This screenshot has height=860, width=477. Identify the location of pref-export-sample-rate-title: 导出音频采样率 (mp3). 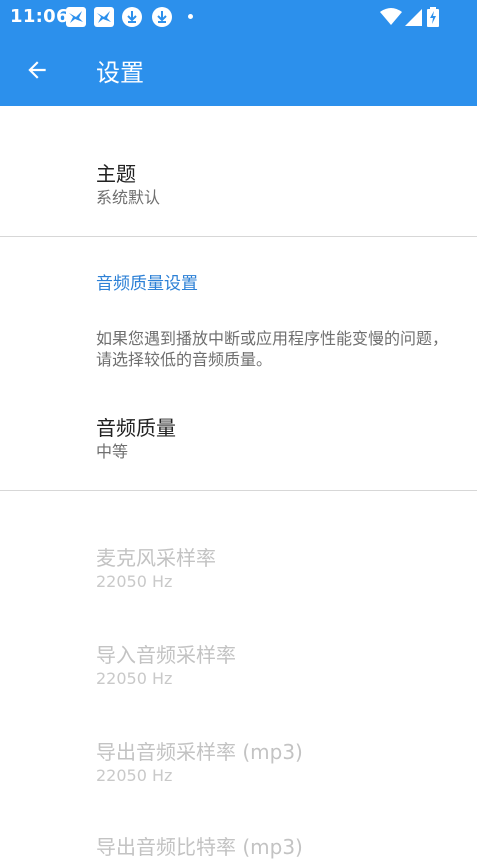
(199, 752).